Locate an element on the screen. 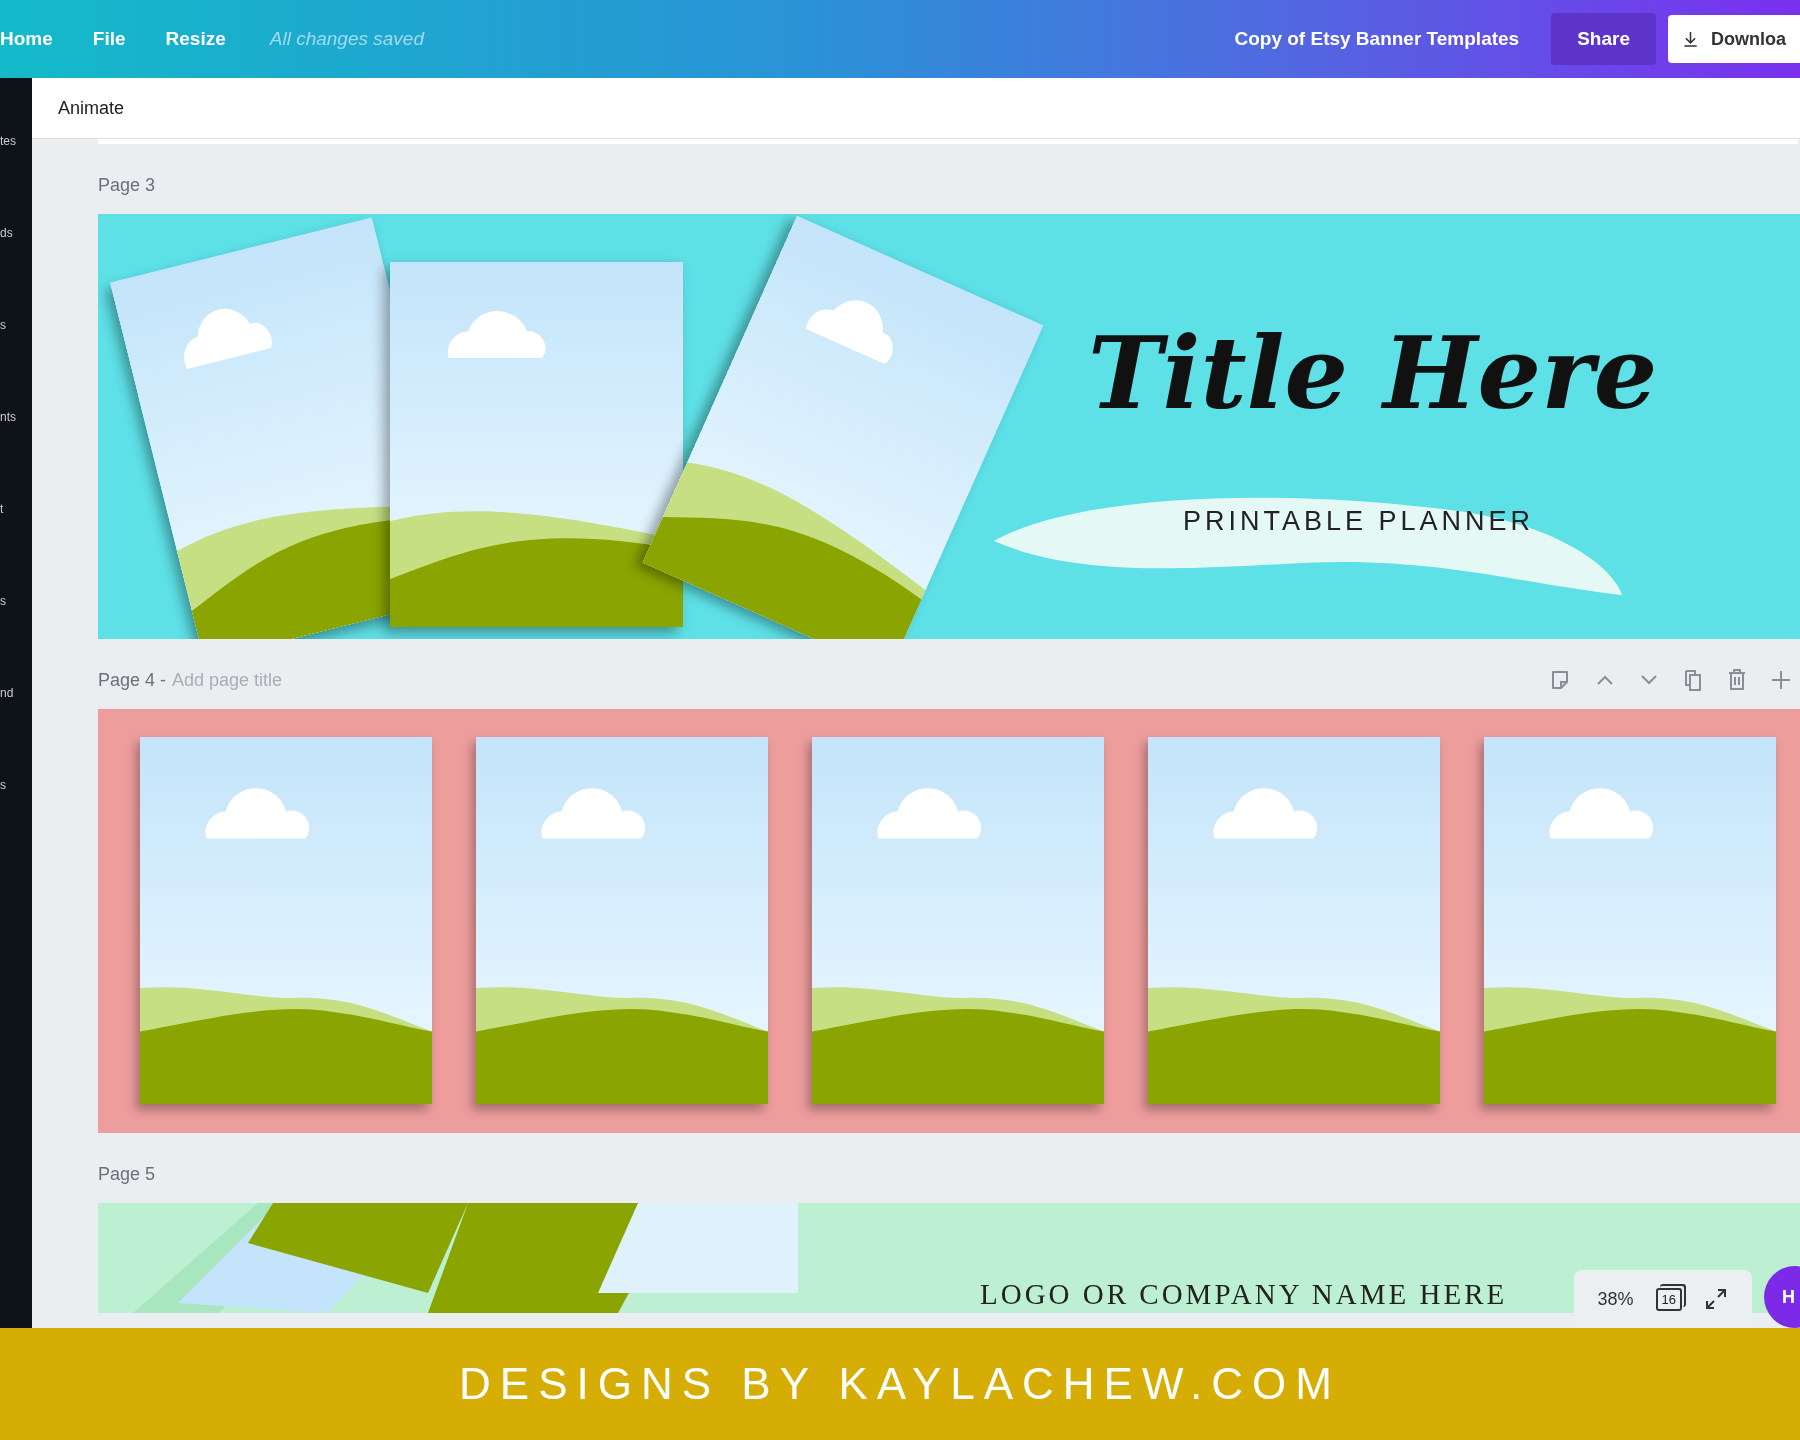 This screenshot has height=1440, width=1800. logo-placeholder-text: LOGO OR COMPANY NAME HERE is located at coordinates (1244, 1294).